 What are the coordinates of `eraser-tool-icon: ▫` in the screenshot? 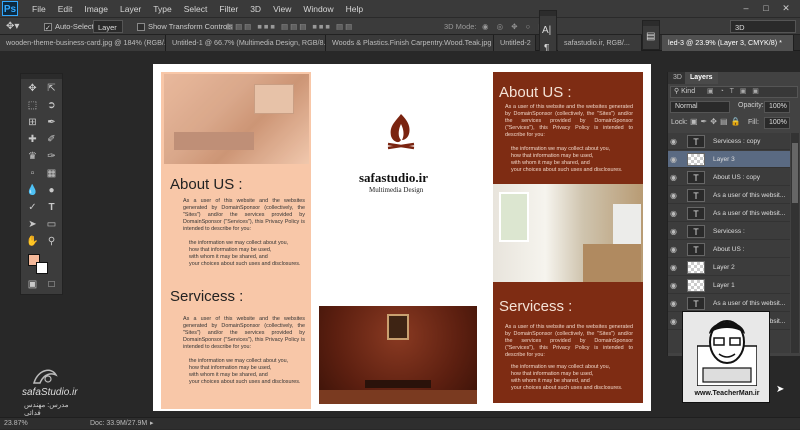 It's located at (32, 173).